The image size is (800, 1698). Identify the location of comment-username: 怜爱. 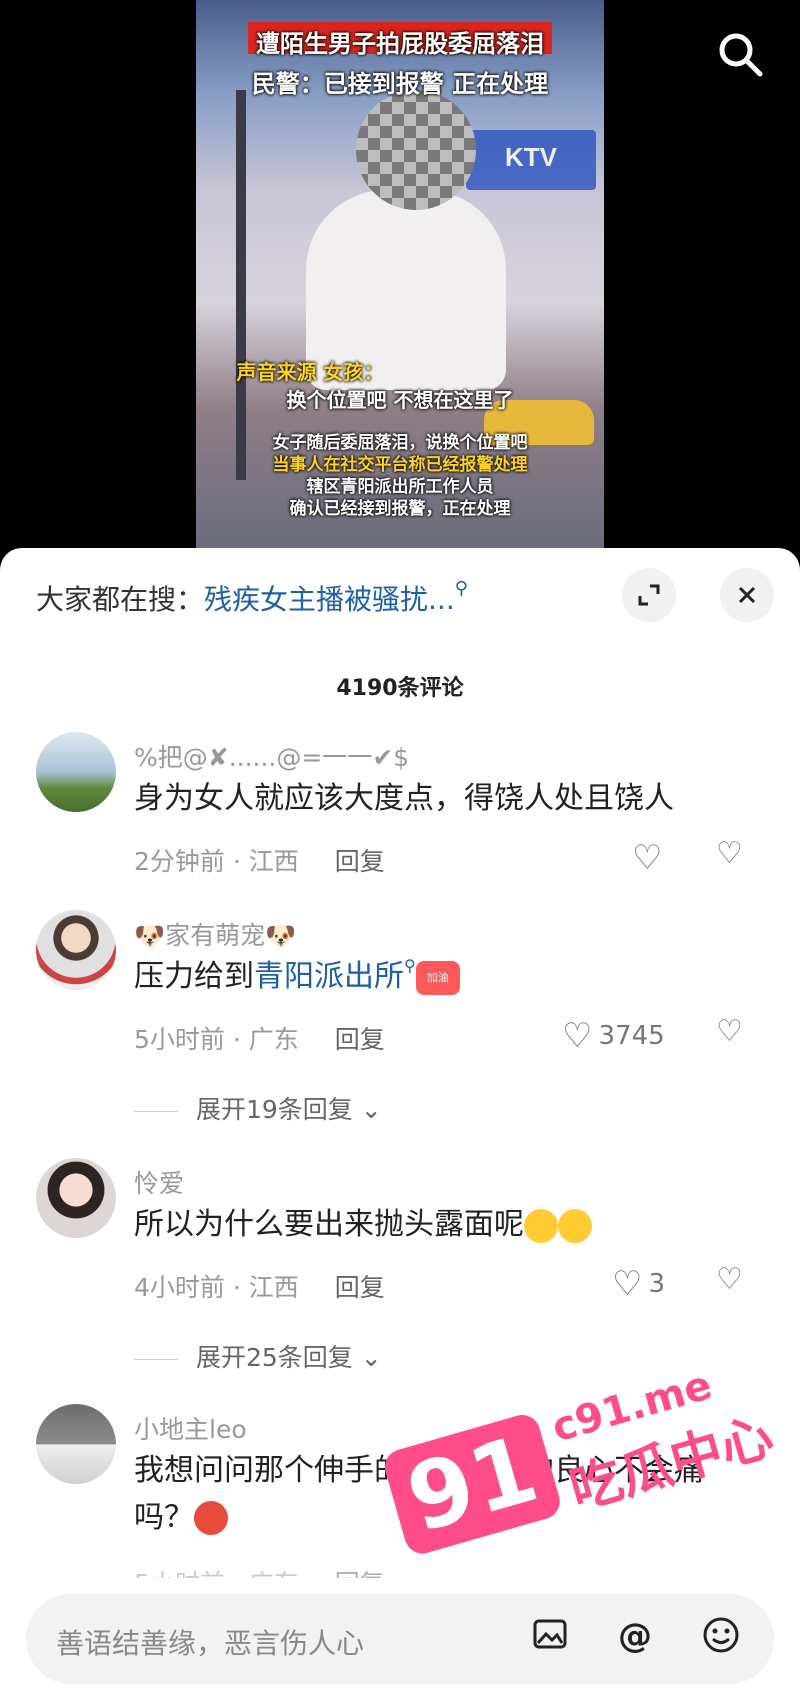
(159, 1182).